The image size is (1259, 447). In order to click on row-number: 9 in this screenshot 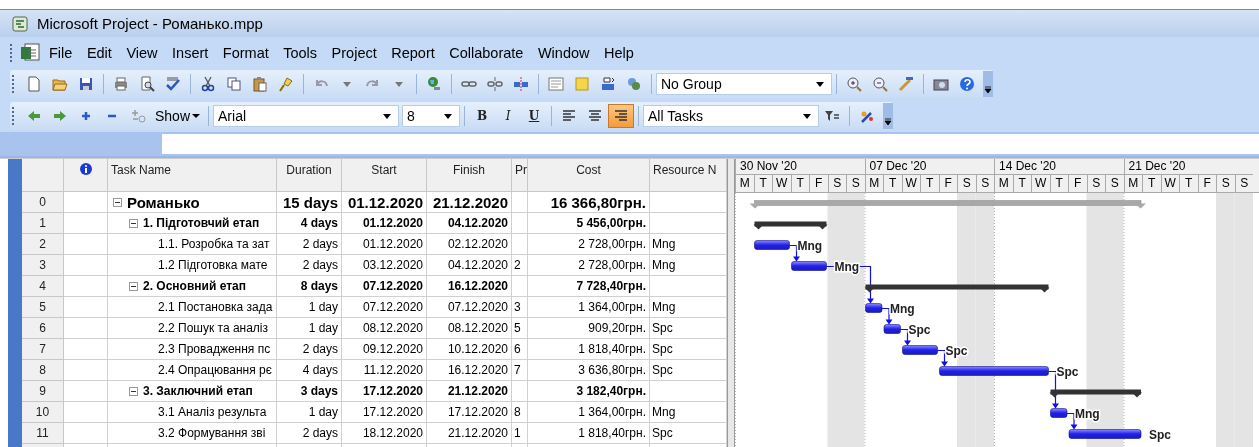, I will do `click(43, 391)`.